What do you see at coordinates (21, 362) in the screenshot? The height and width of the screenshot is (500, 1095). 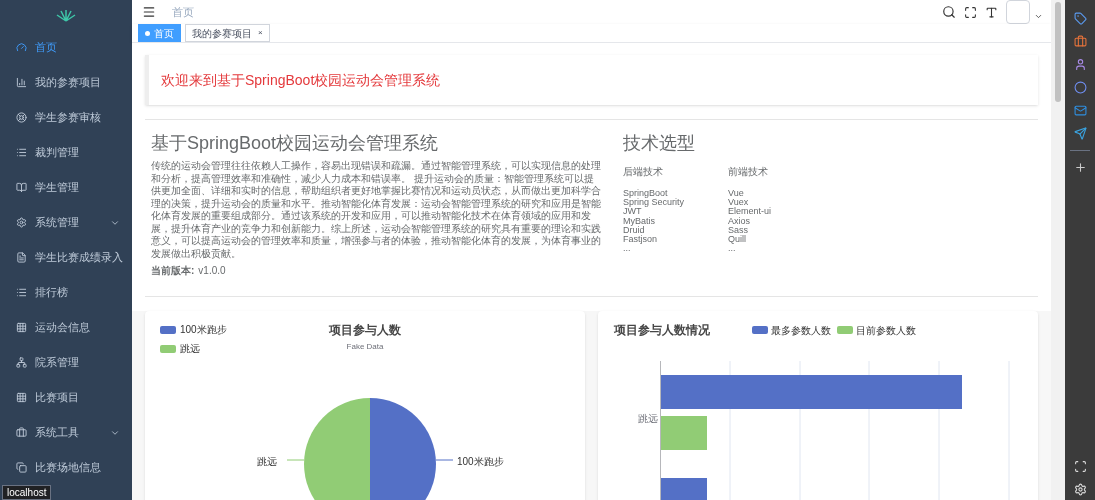 I see `hierarchy-icon` at bounding box center [21, 362].